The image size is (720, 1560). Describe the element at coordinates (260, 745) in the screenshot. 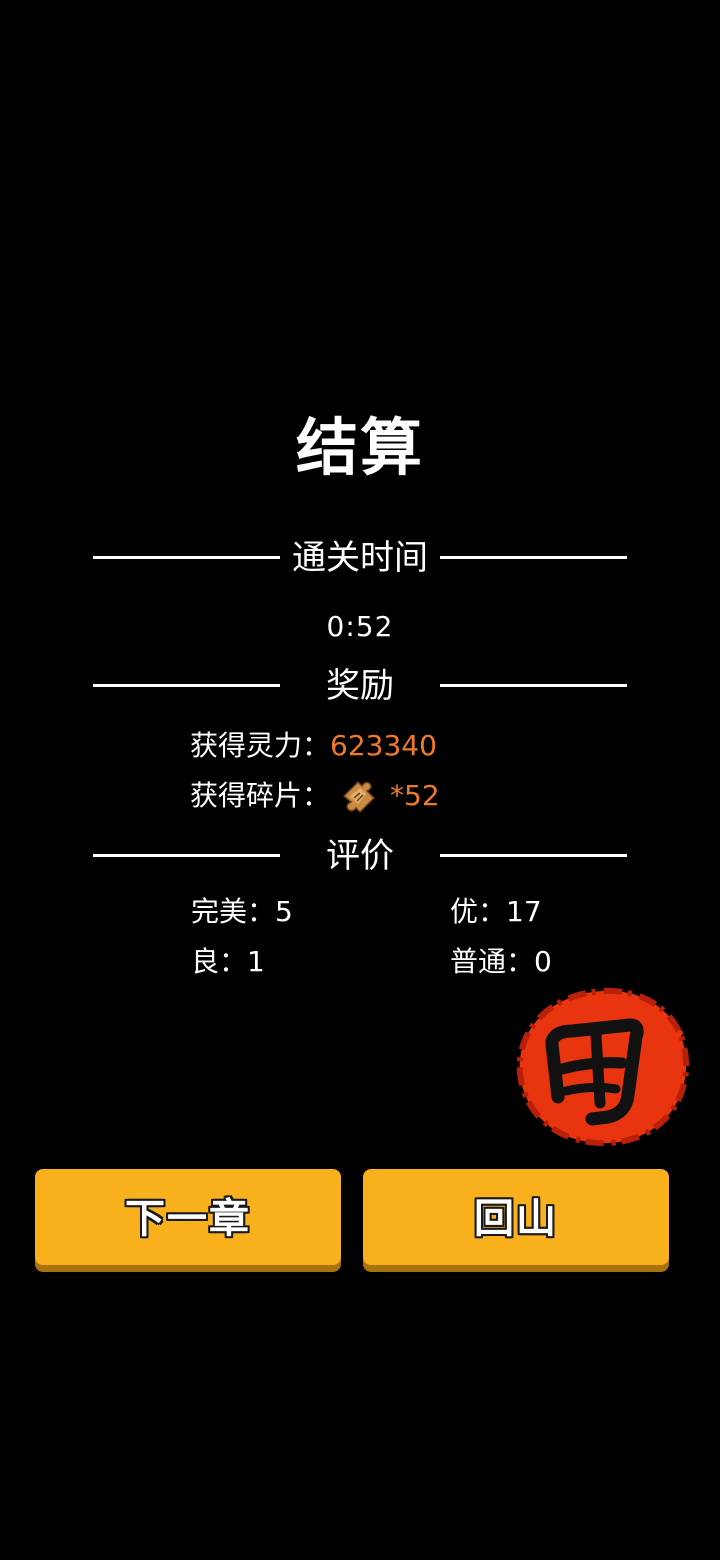

I see `spirit-reward-label: 获得灵力：` at that location.